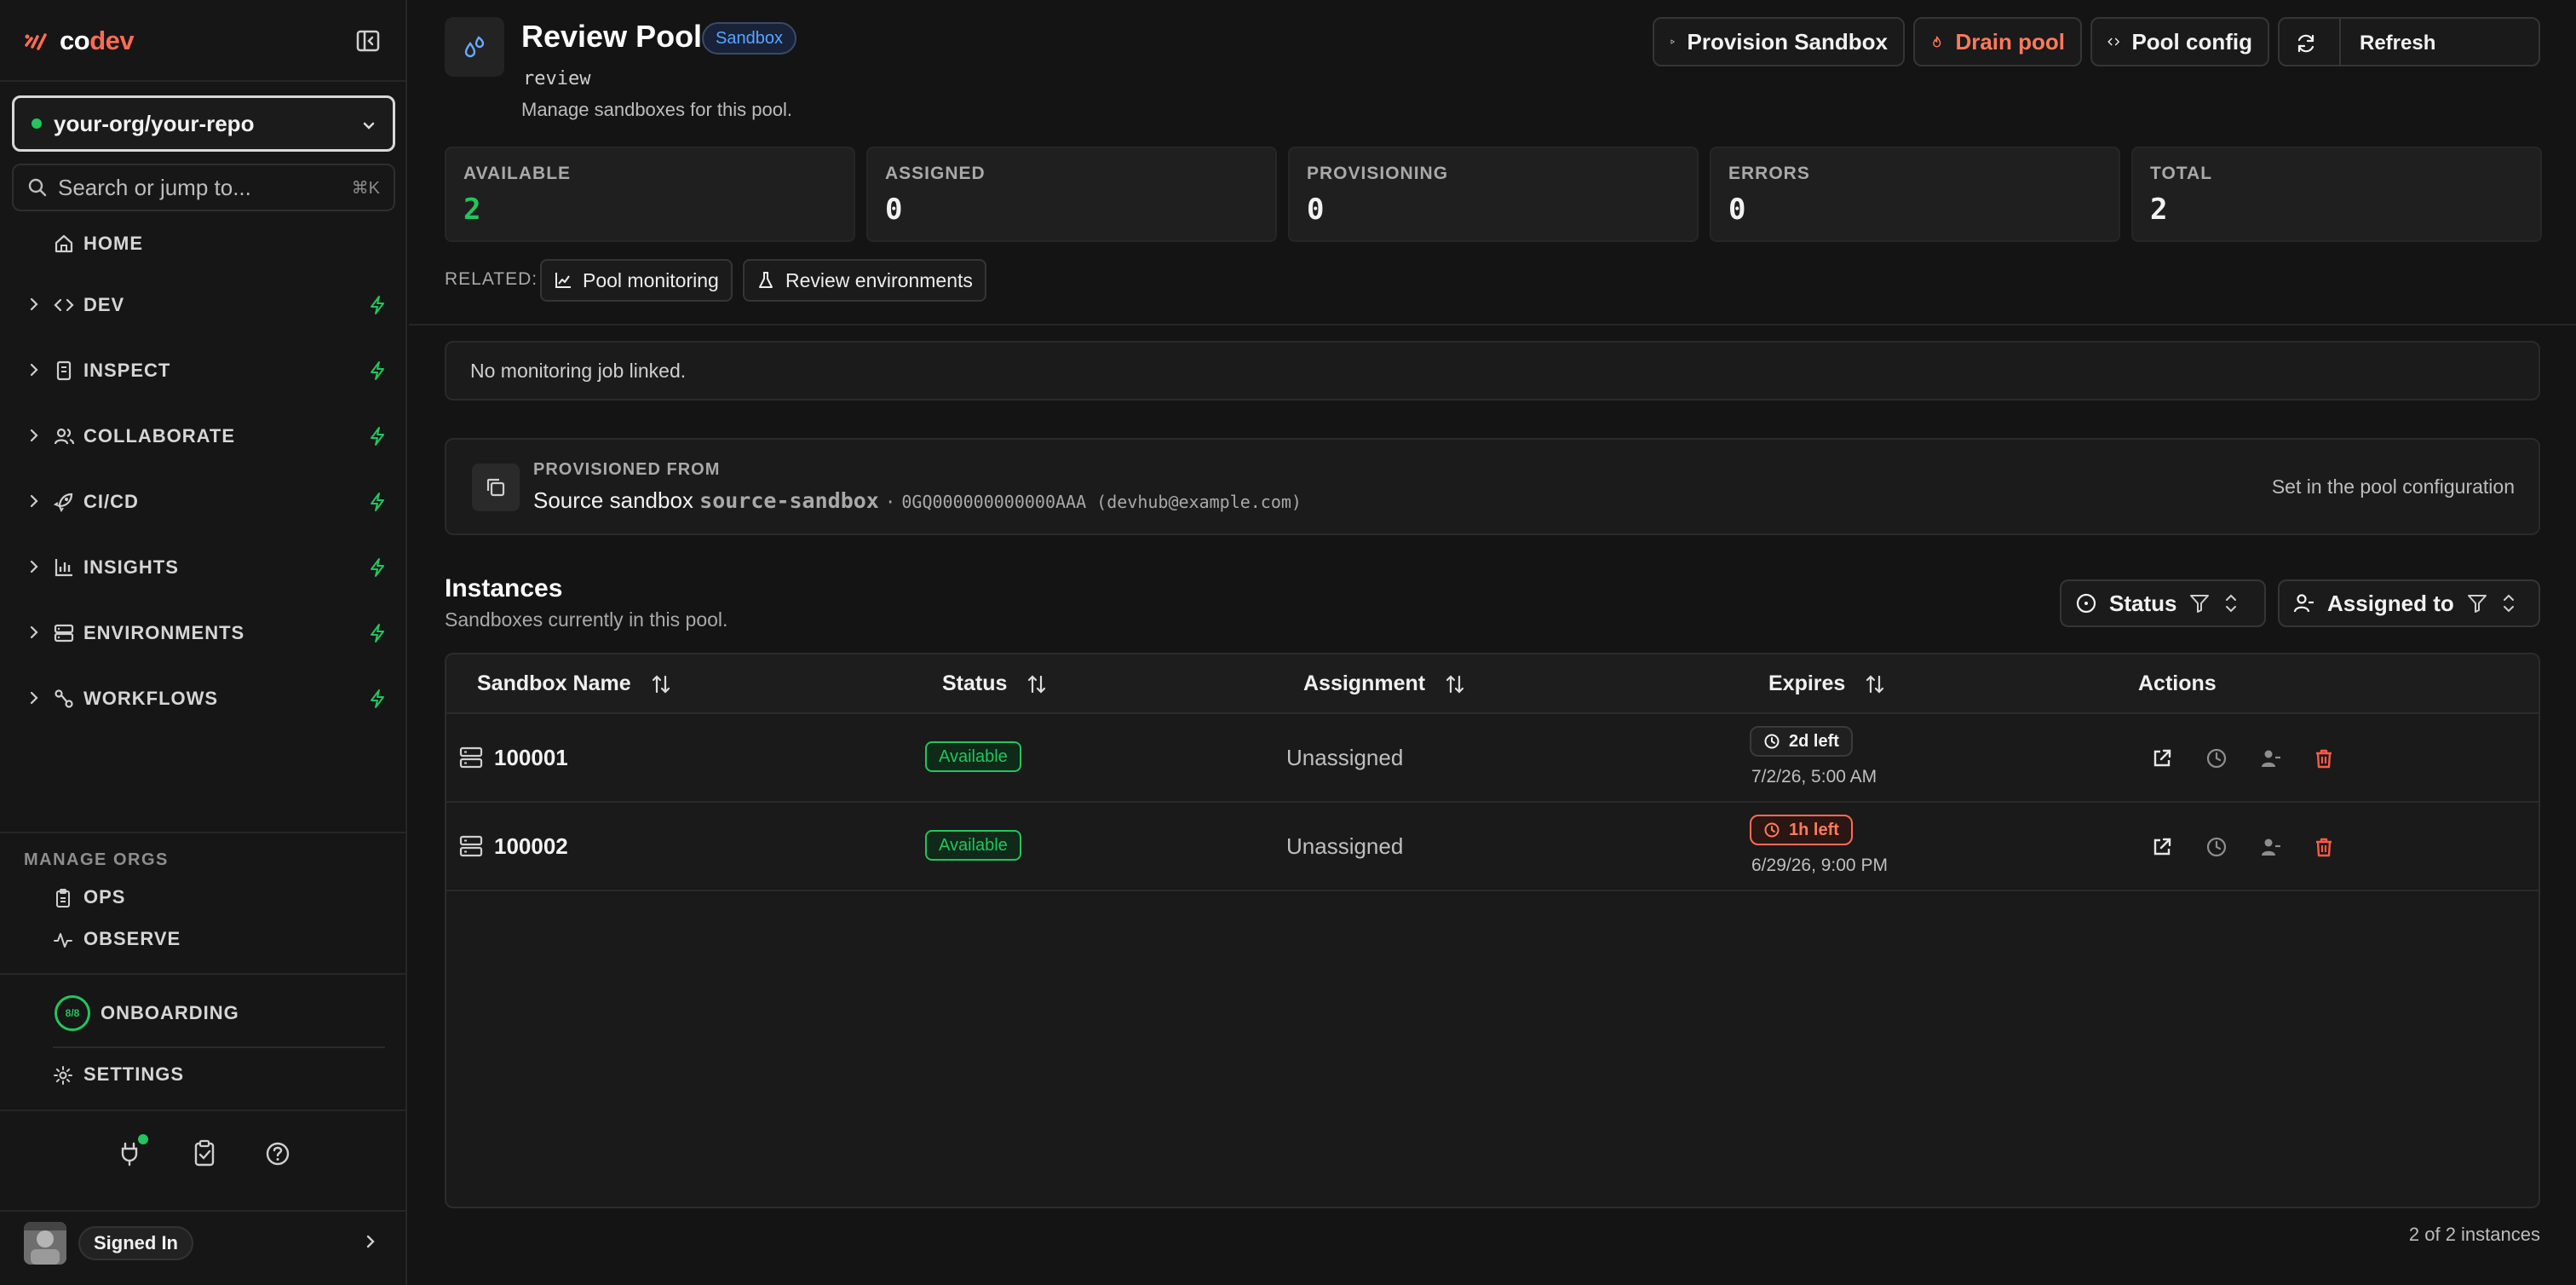 The width and height of the screenshot is (2576, 1285). Describe the element at coordinates (368, 41) in the screenshot. I see `sidebar-collapse-icon` at that location.